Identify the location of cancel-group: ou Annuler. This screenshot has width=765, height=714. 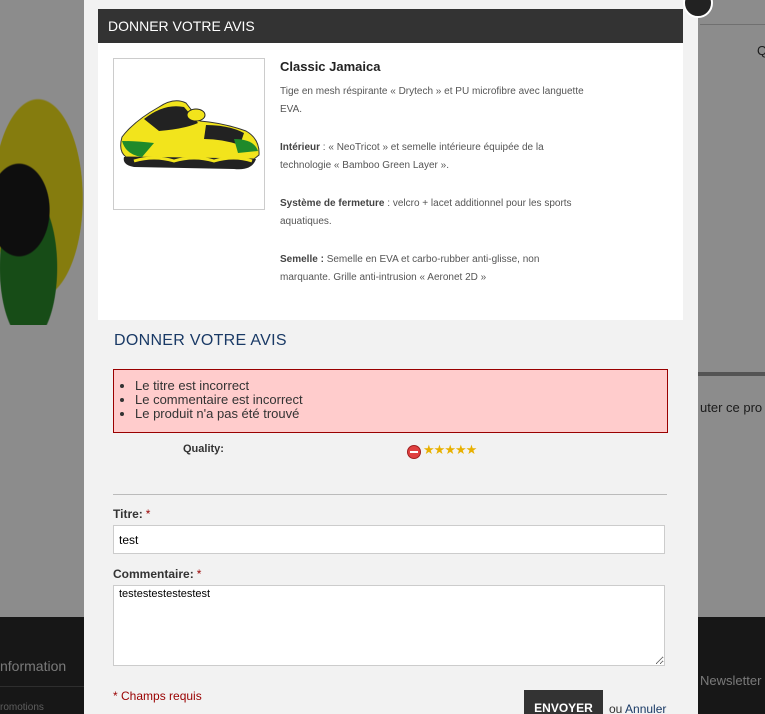
(637, 708).